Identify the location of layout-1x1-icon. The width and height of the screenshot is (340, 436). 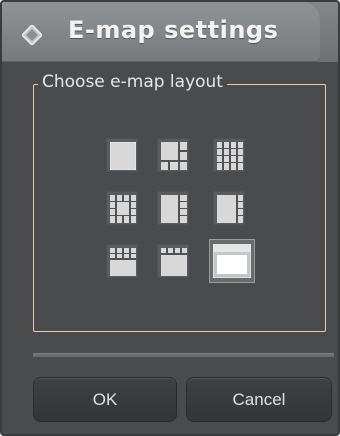
(123, 156).